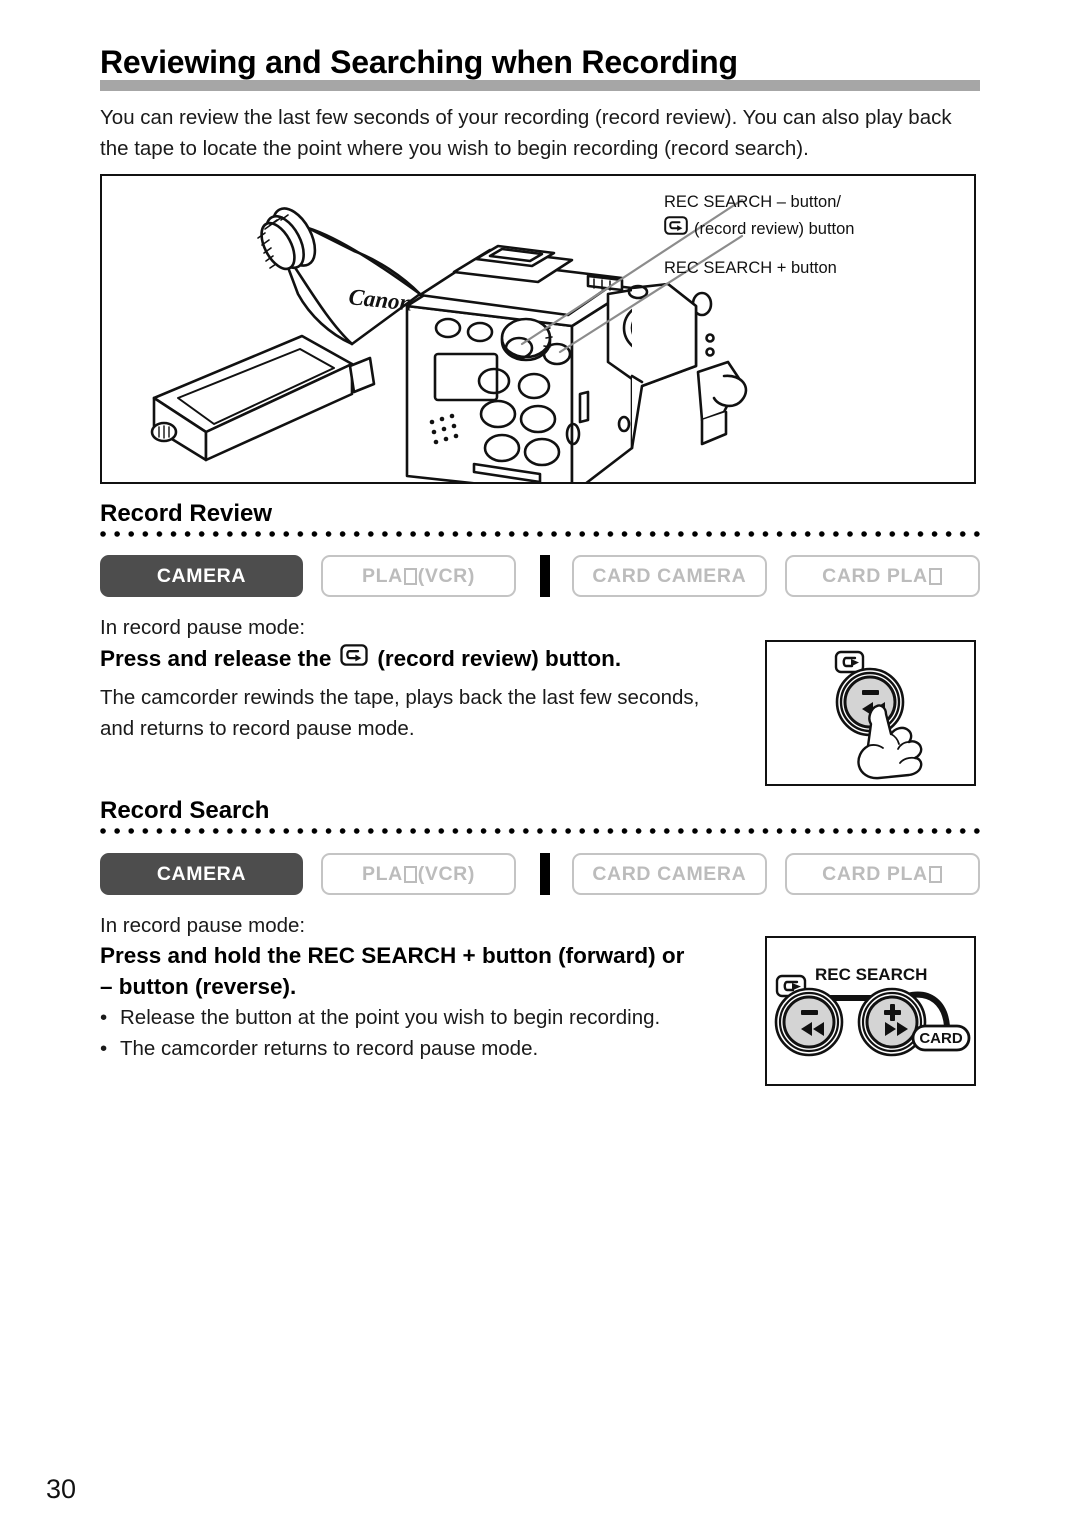 This screenshot has height=1534, width=1080. I want to click on section-heading-record-review: Record Review, so click(186, 513).